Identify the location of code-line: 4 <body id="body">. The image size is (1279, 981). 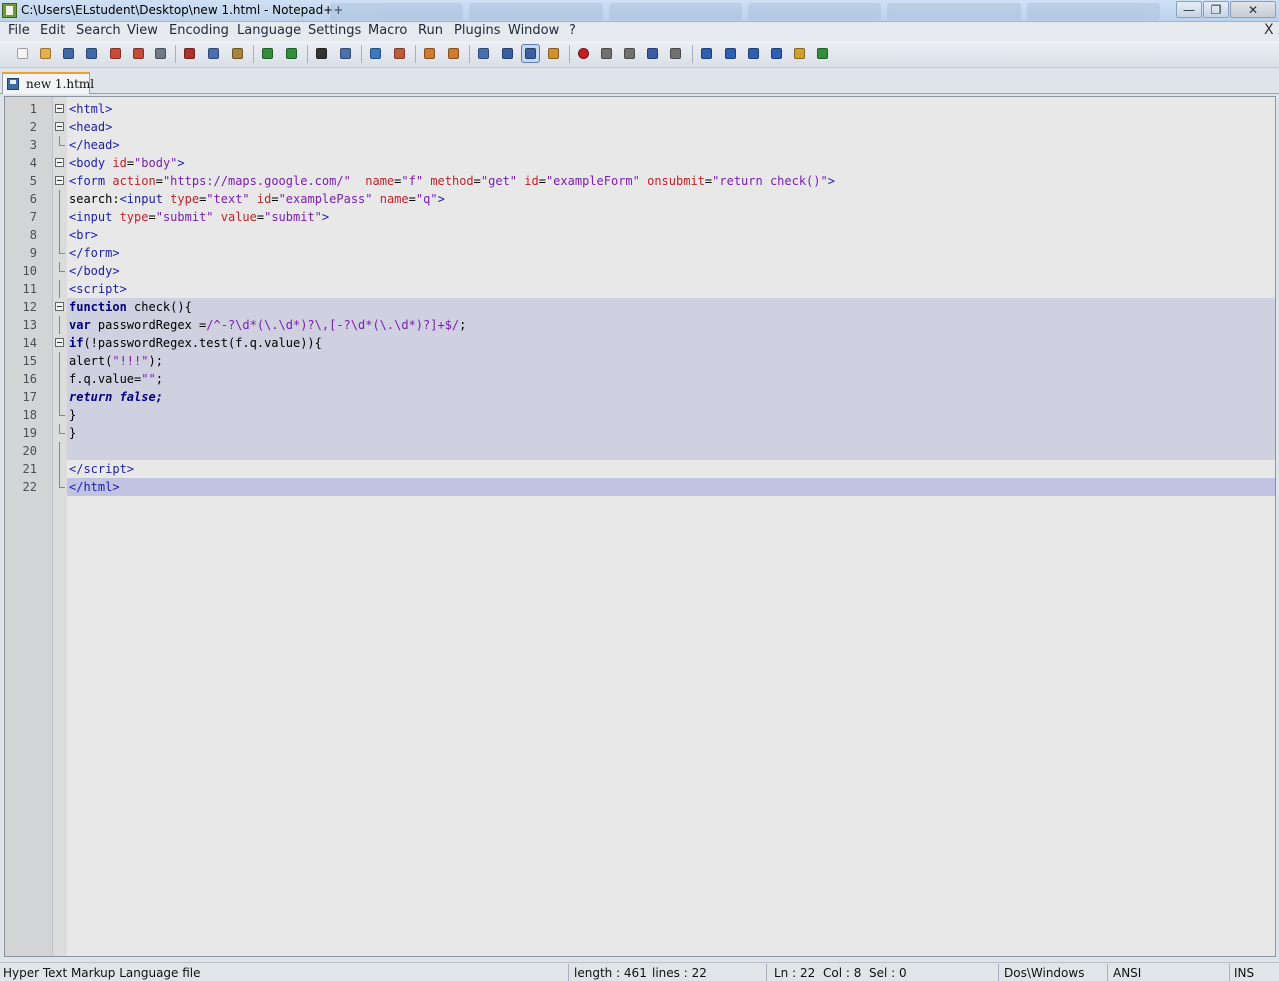
(652, 163).